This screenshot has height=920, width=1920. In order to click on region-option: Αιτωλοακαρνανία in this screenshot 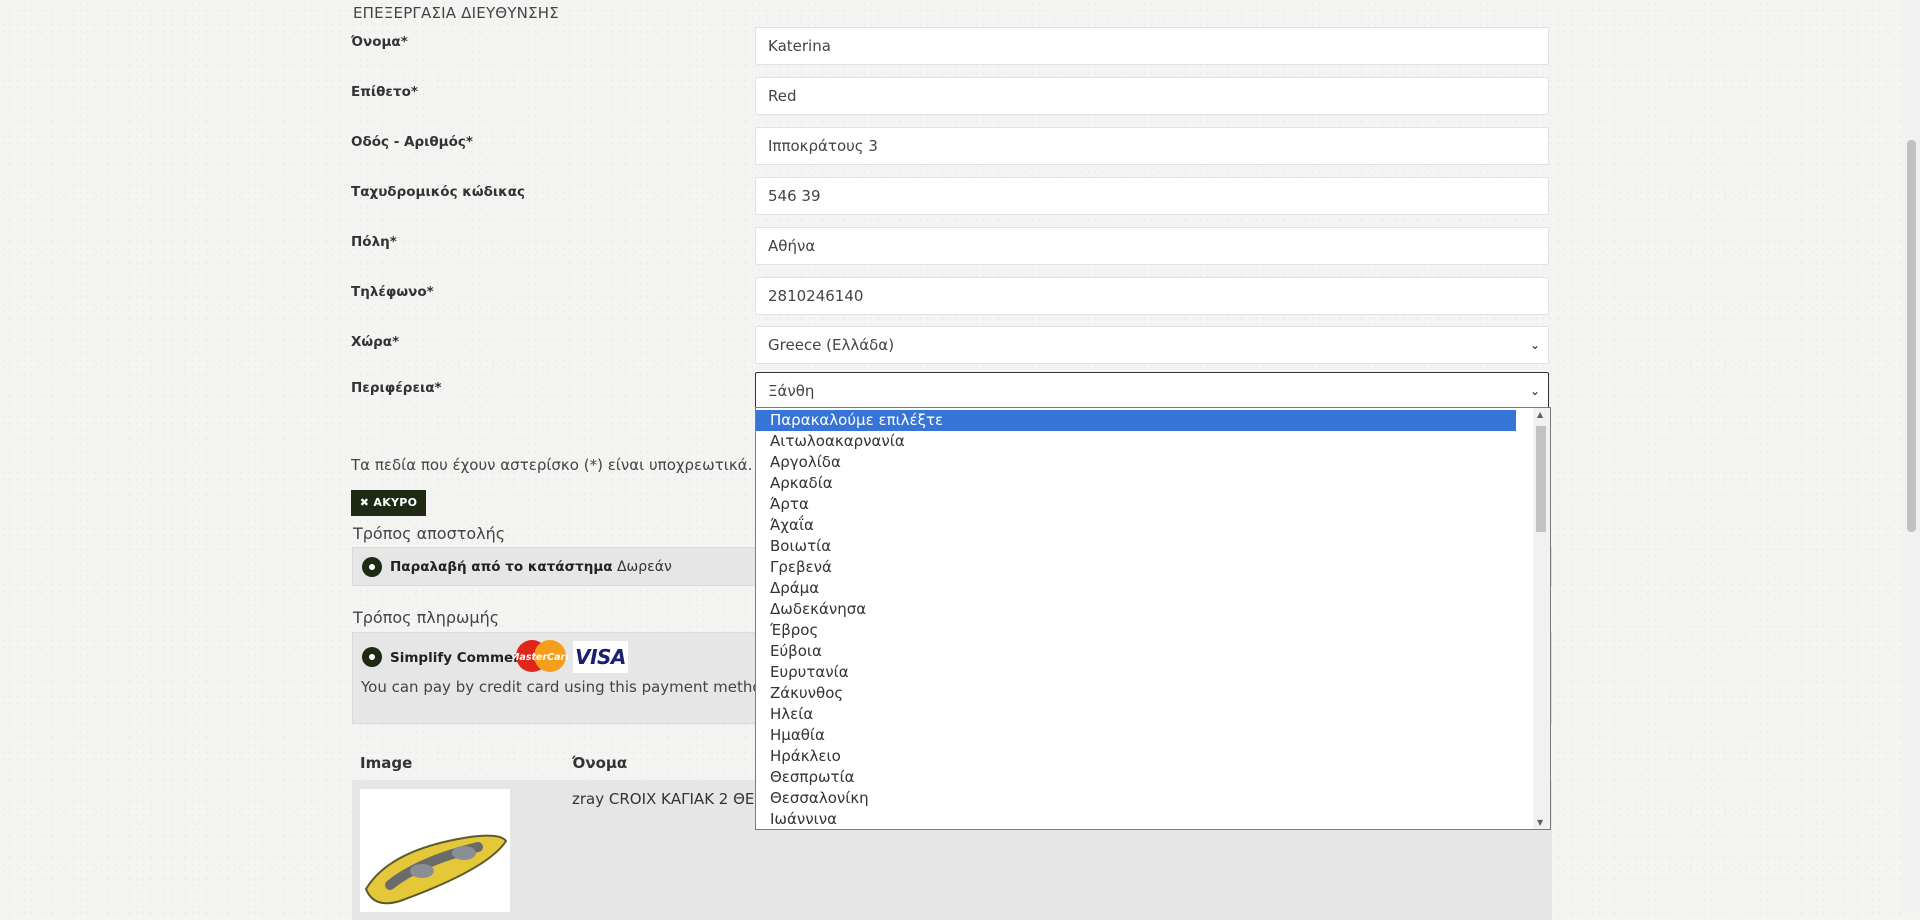, I will do `click(1153, 441)`.